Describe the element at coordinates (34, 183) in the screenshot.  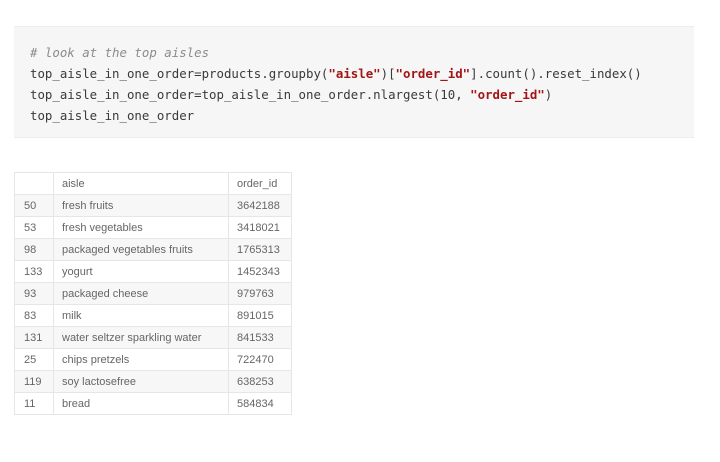
I see `index-header` at that location.